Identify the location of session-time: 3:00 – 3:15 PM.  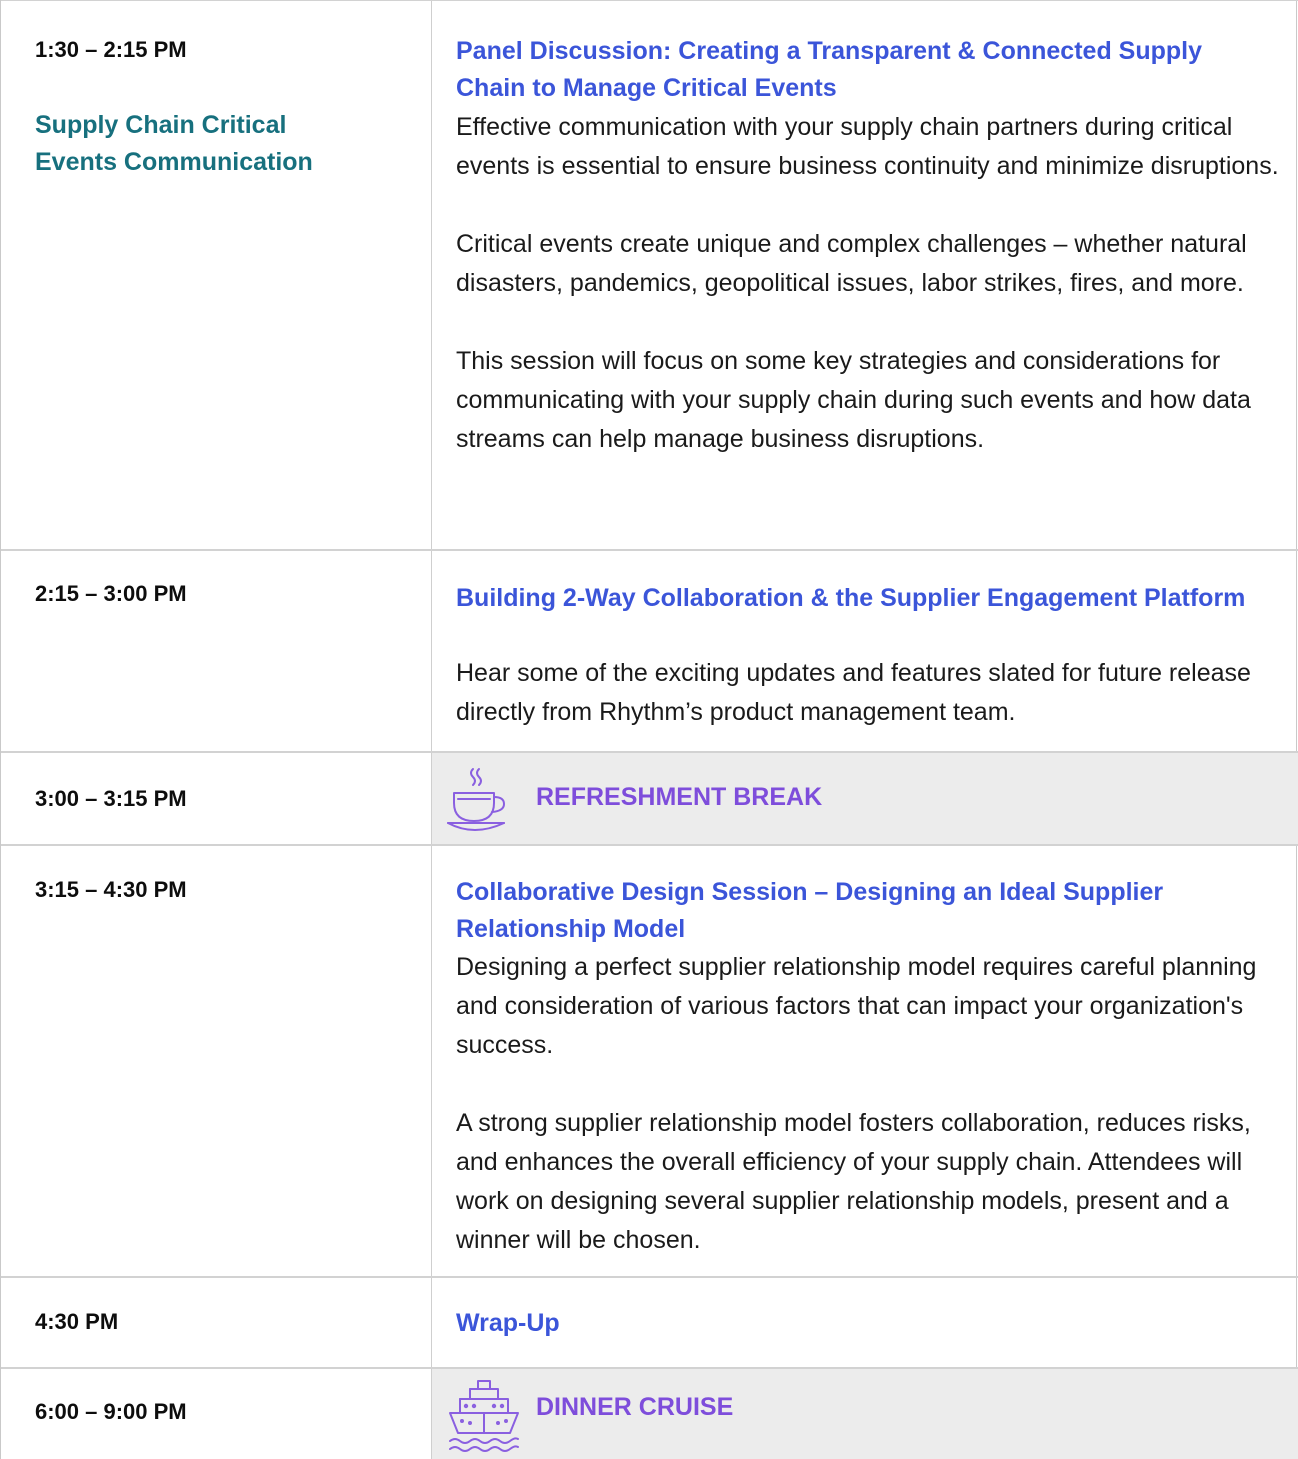
(111, 798).